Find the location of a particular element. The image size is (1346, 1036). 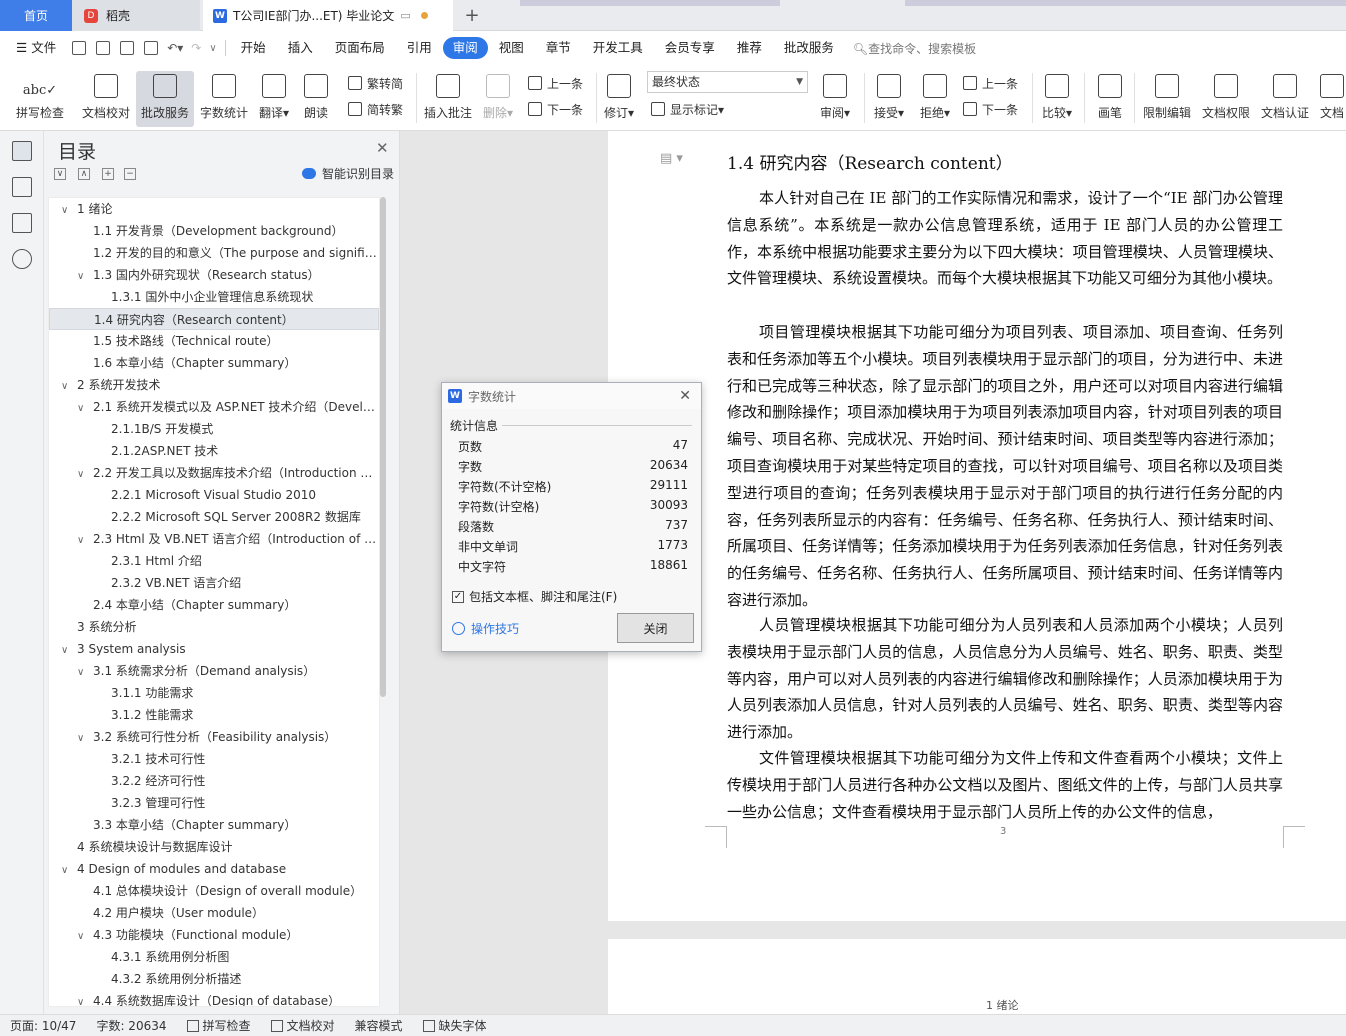

bookmark-icon is located at coordinates (22, 223).